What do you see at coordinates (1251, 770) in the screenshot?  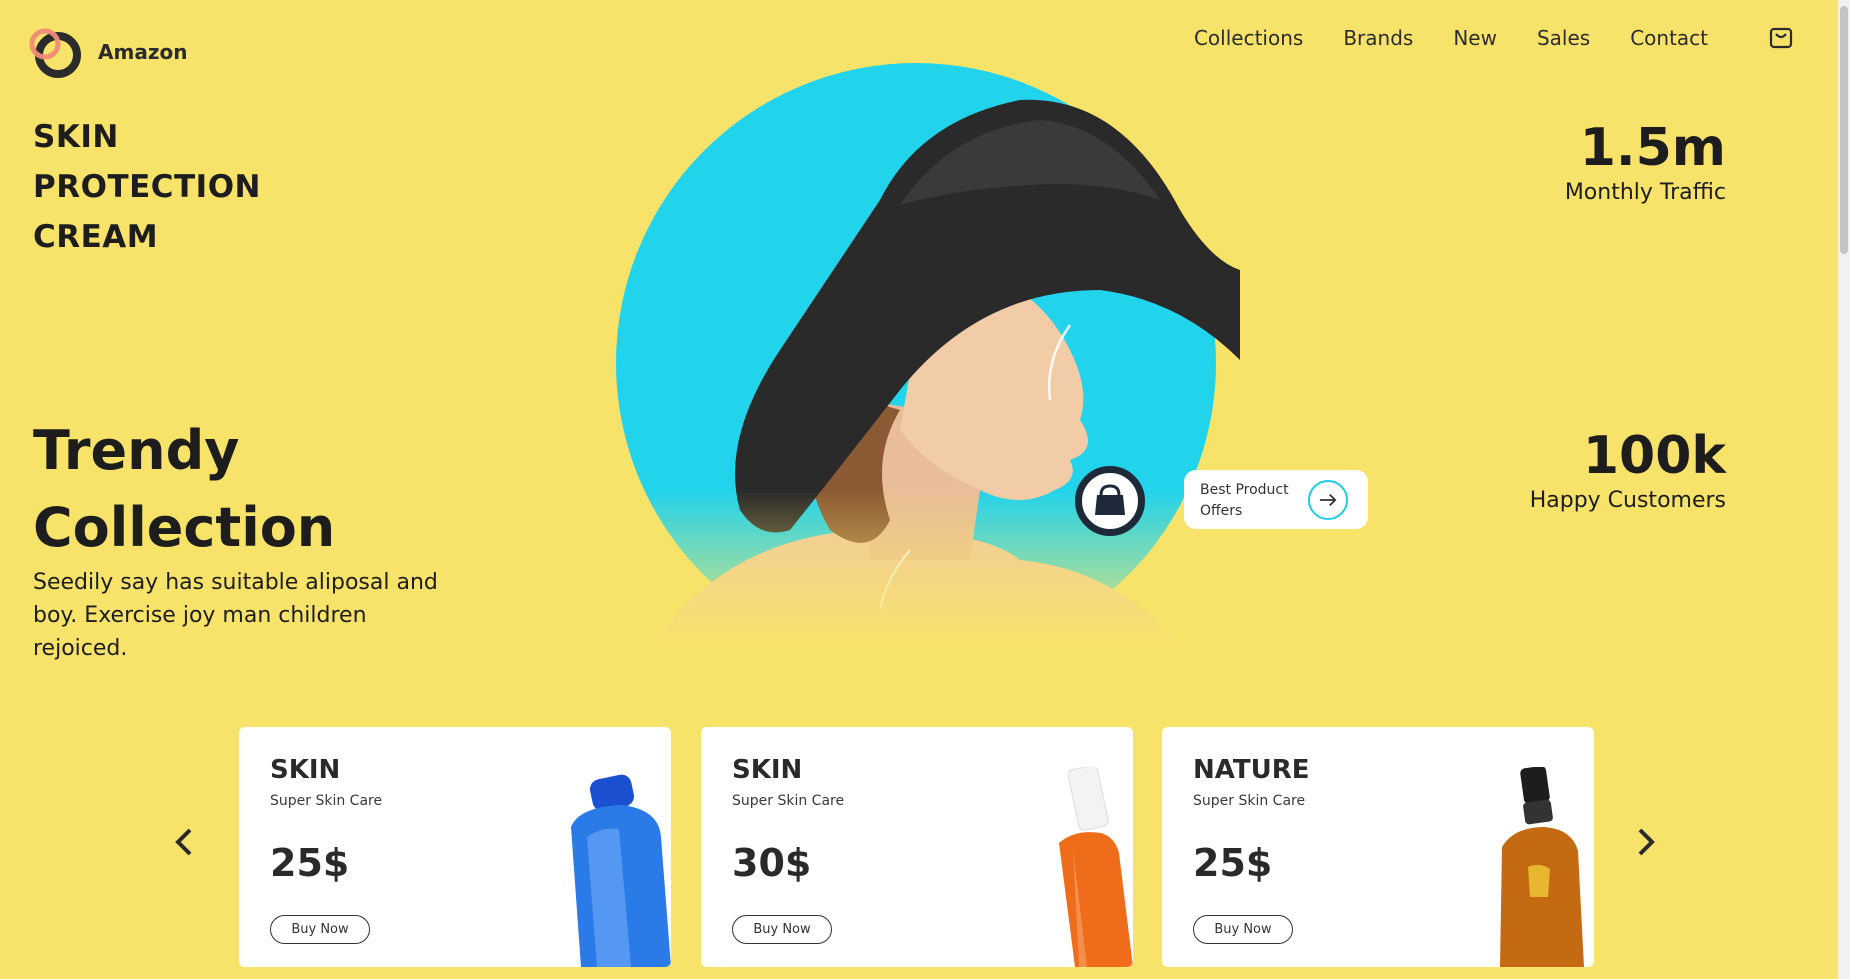 I see `product-category: NATURE` at bounding box center [1251, 770].